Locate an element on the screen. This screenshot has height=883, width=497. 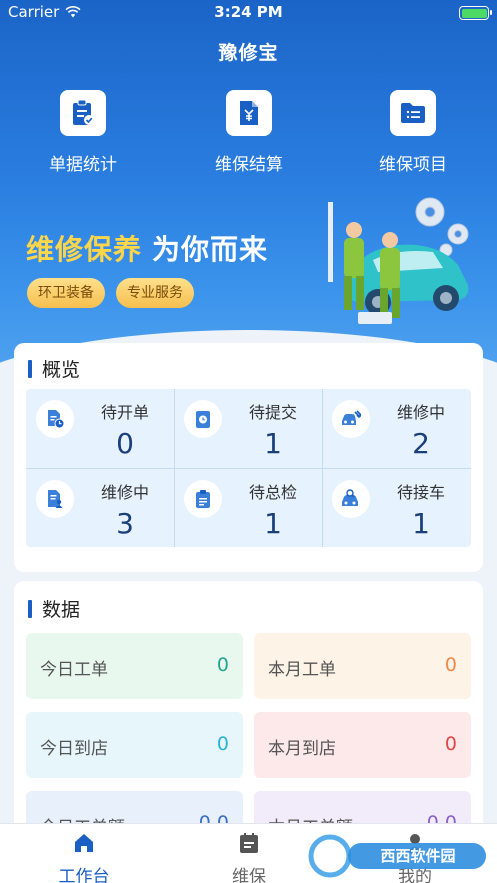
quick-action-label: 单据统计 is located at coordinates (83, 165).